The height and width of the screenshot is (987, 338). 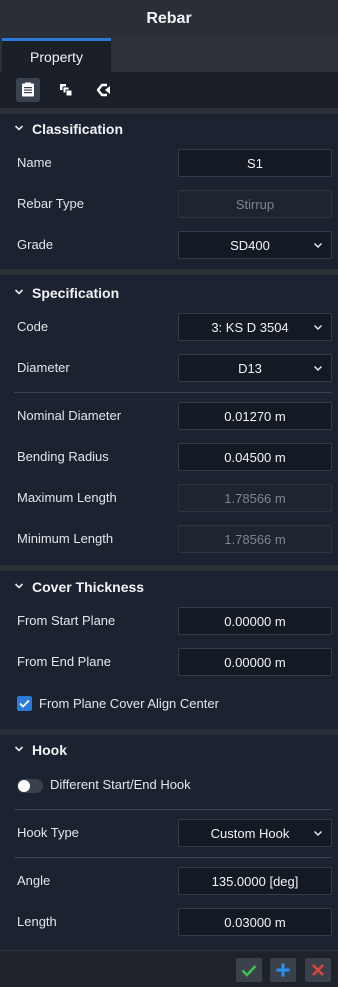 What do you see at coordinates (104, 90) in the screenshot?
I see `rebar-shape-icon` at bounding box center [104, 90].